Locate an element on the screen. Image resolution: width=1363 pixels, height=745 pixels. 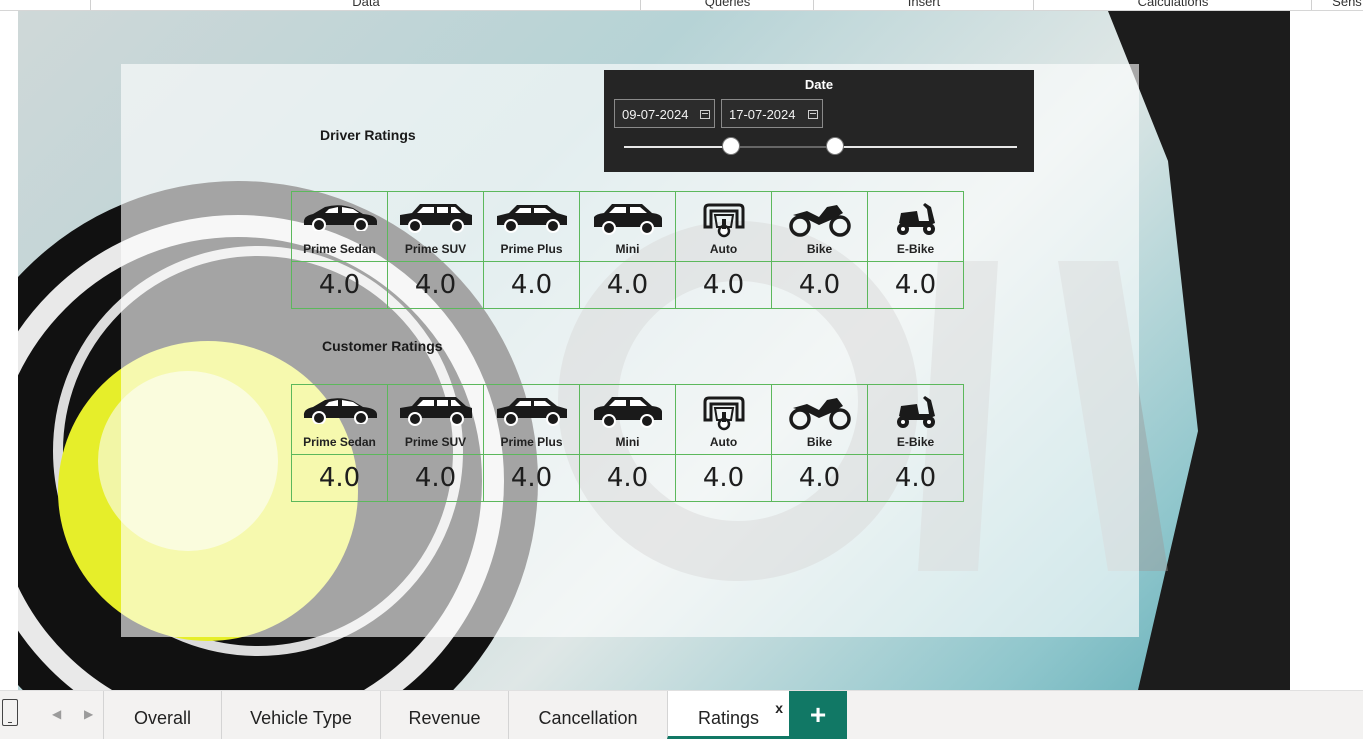
chevron-right-icon: ▶ is located at coordinates (88, 714).